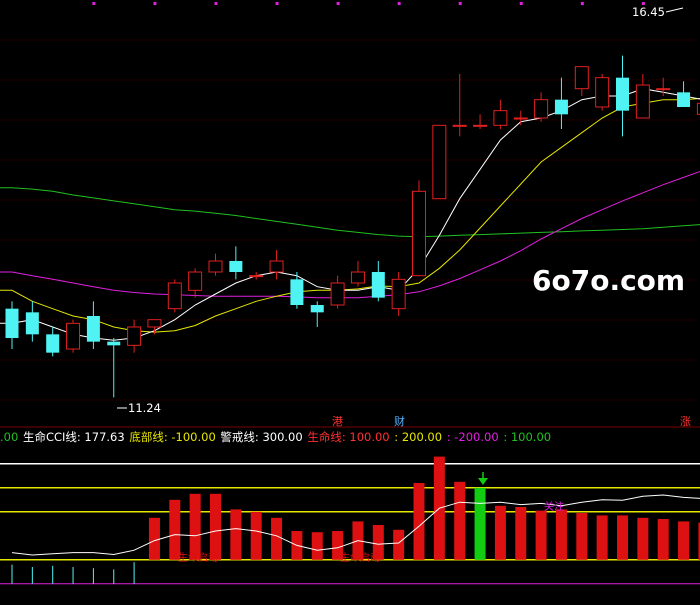 Image resolution: width=700 pixels, height=605 pixels. What do you see at coordinates (9, 437) in the screenshot?
I see `info-prefix: .00` at bounding box center [9, 437].